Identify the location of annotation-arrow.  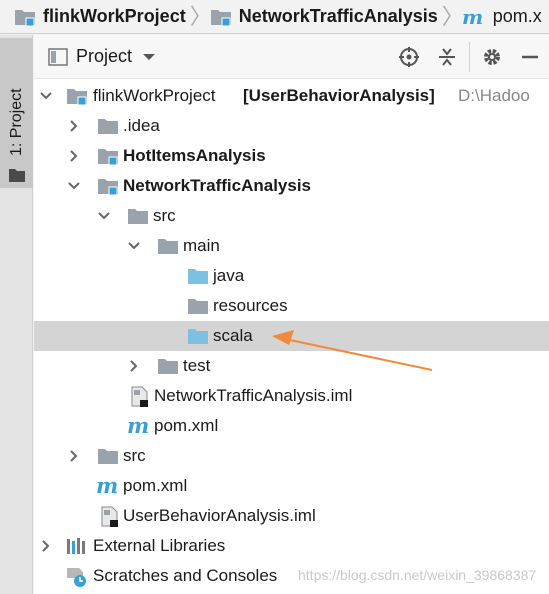
(352, 350).